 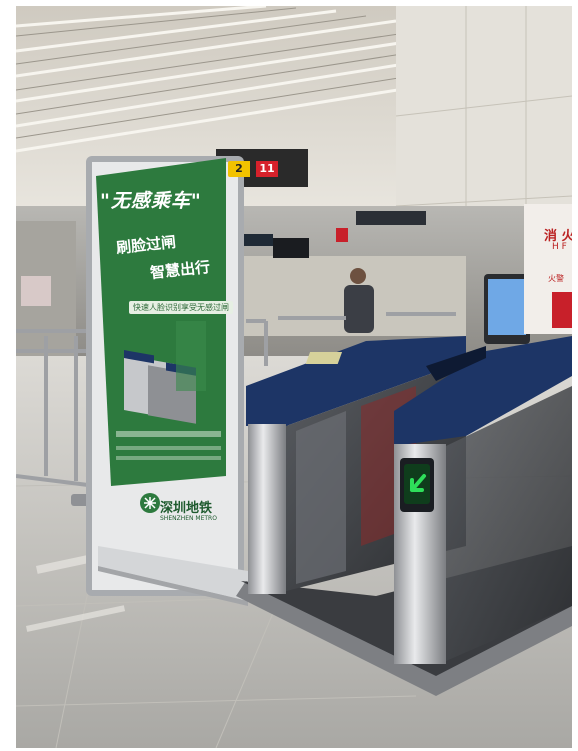 What do you see at coordinates (556, 278) in the screenshot?
I see `fire-alarm-sign: 火警` at bounding box center [556, 278].